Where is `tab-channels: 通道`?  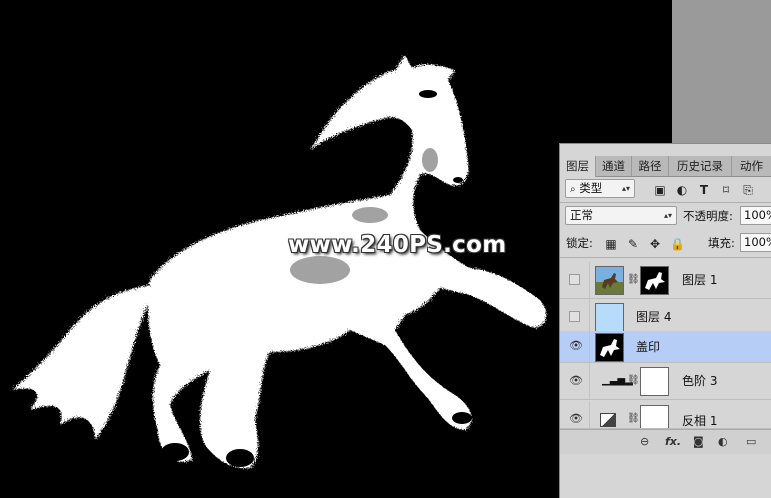 tab-channels: 通道 is located at coordinates (614, 166).